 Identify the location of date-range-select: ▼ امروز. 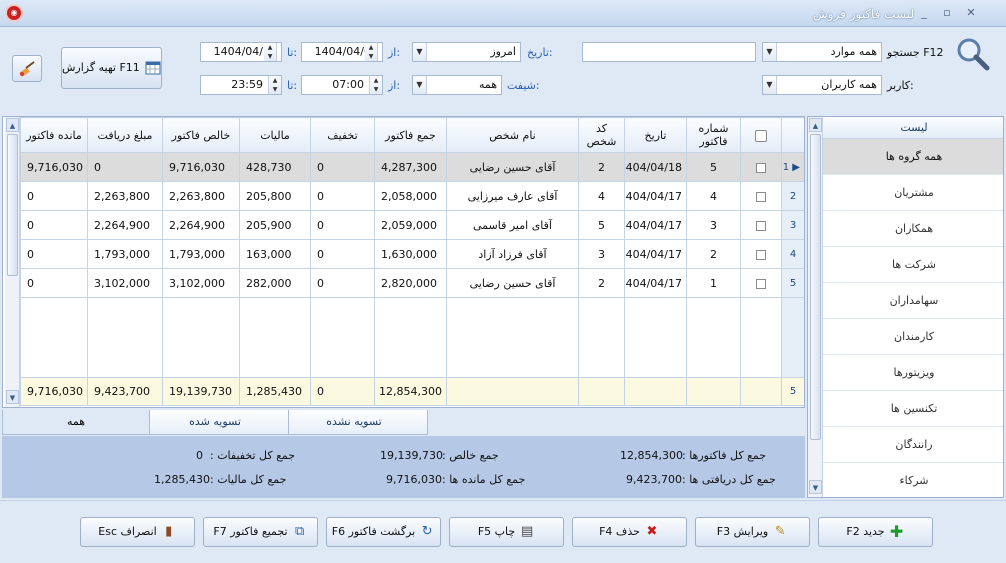
(466, 52).